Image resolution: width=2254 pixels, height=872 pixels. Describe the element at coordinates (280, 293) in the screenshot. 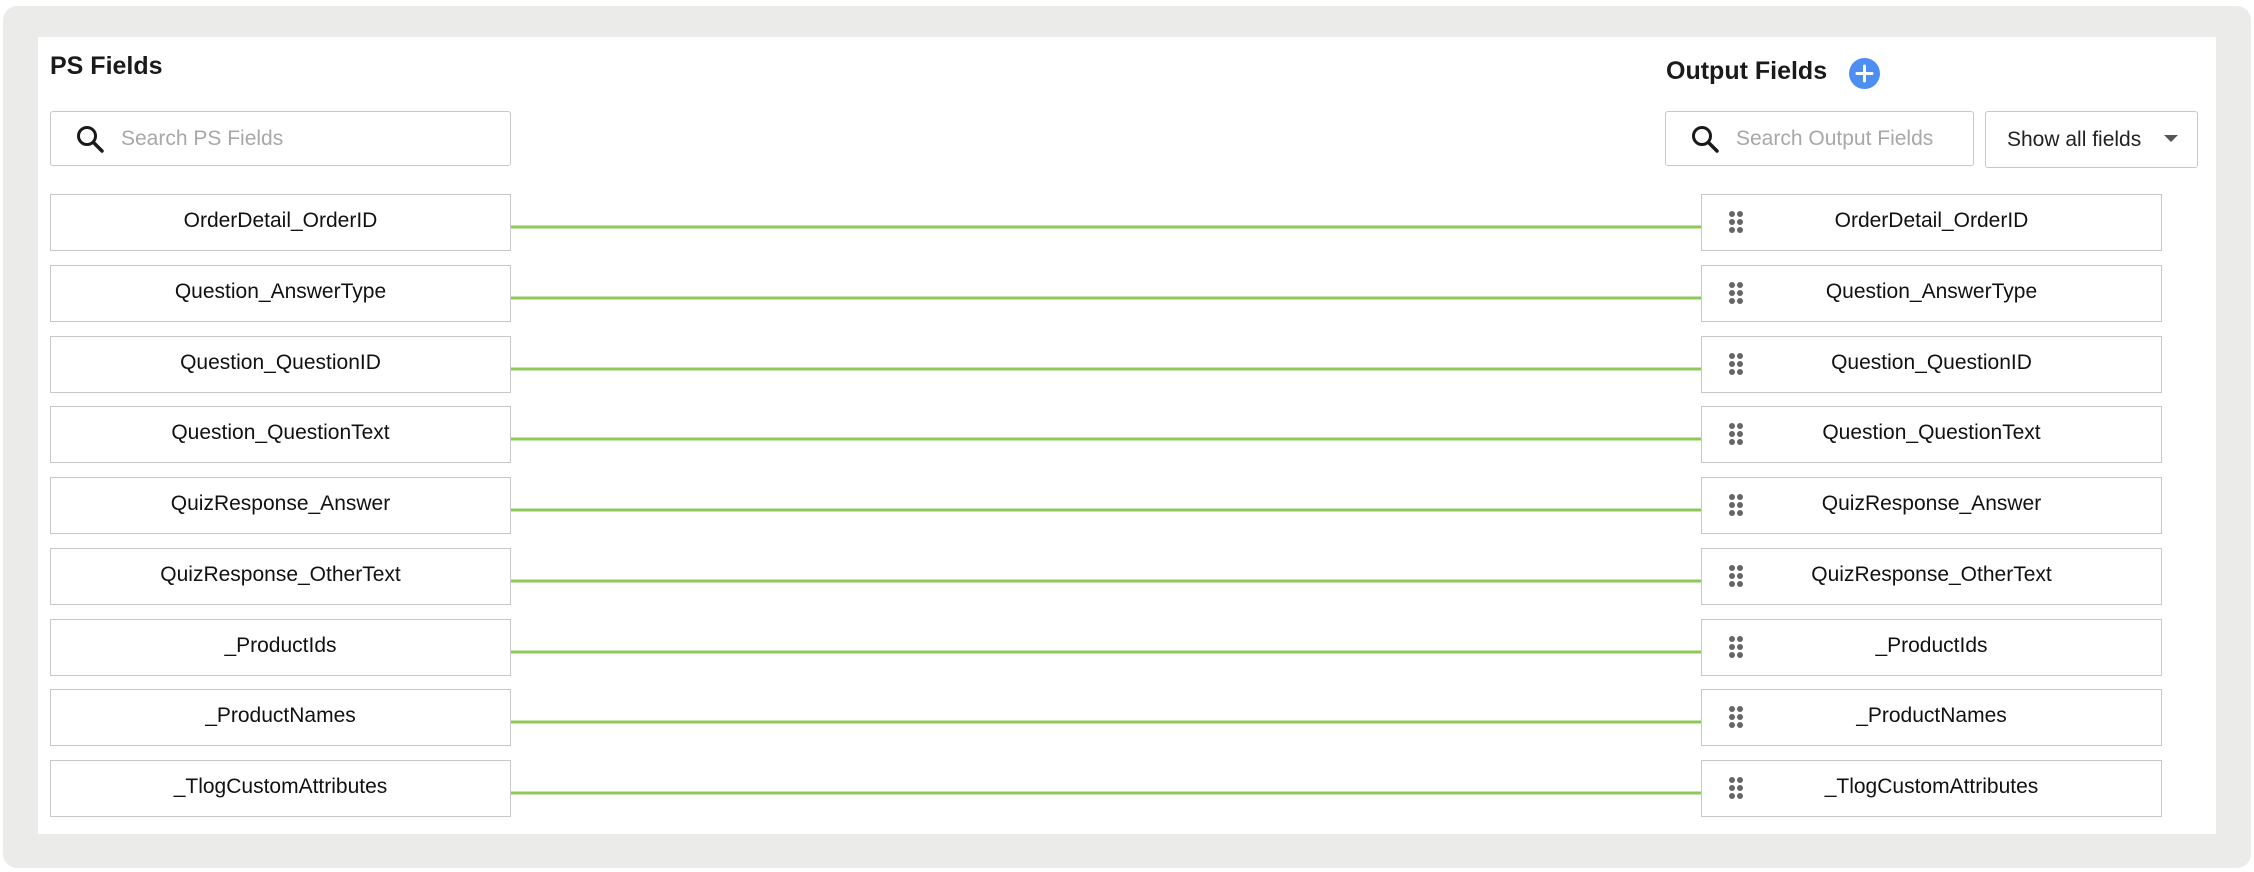

I see `ps-field: Question_AnswerType` at that location.